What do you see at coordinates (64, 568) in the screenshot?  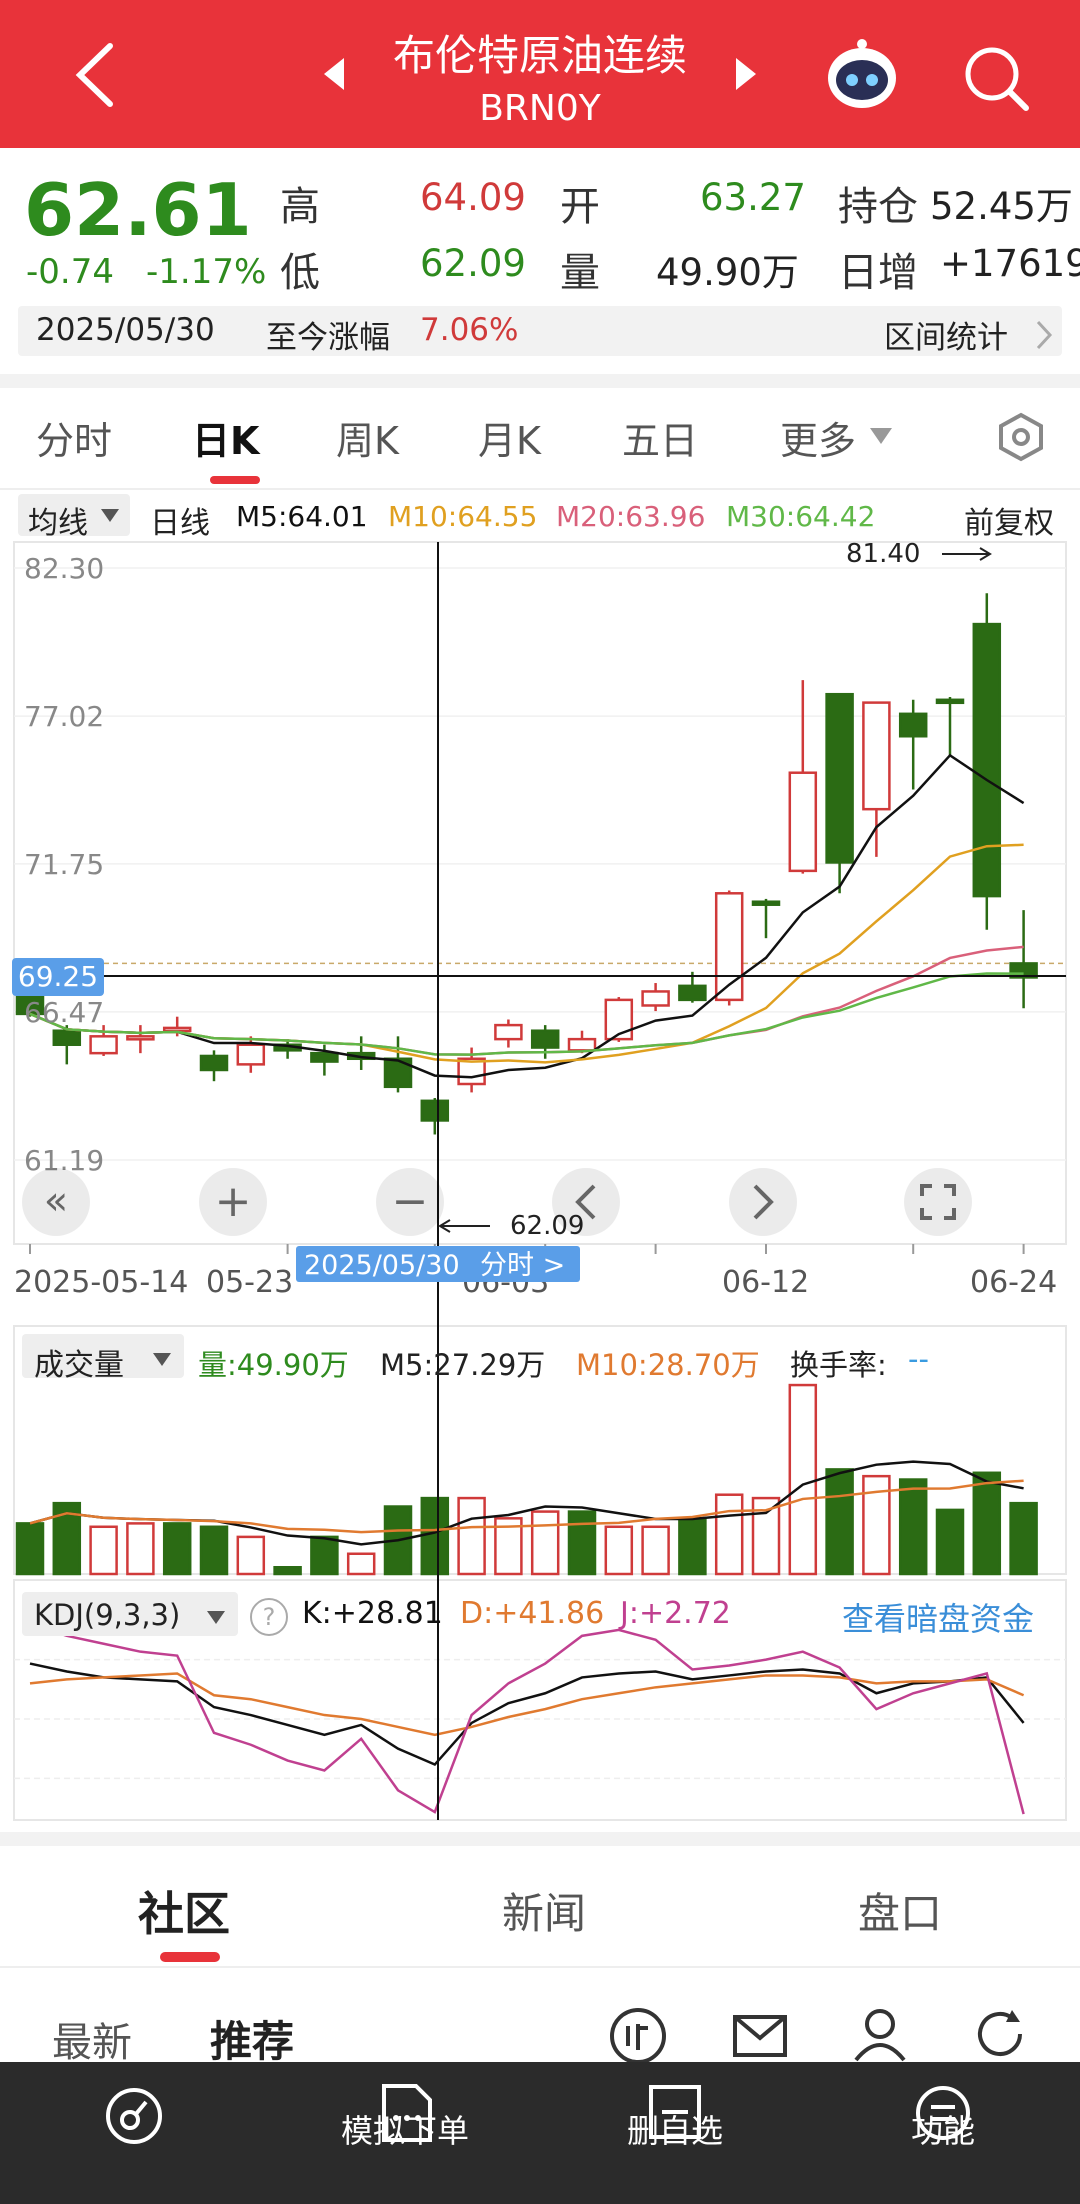 I see `price-tick: 82.30` at bounding box center [64, 568].